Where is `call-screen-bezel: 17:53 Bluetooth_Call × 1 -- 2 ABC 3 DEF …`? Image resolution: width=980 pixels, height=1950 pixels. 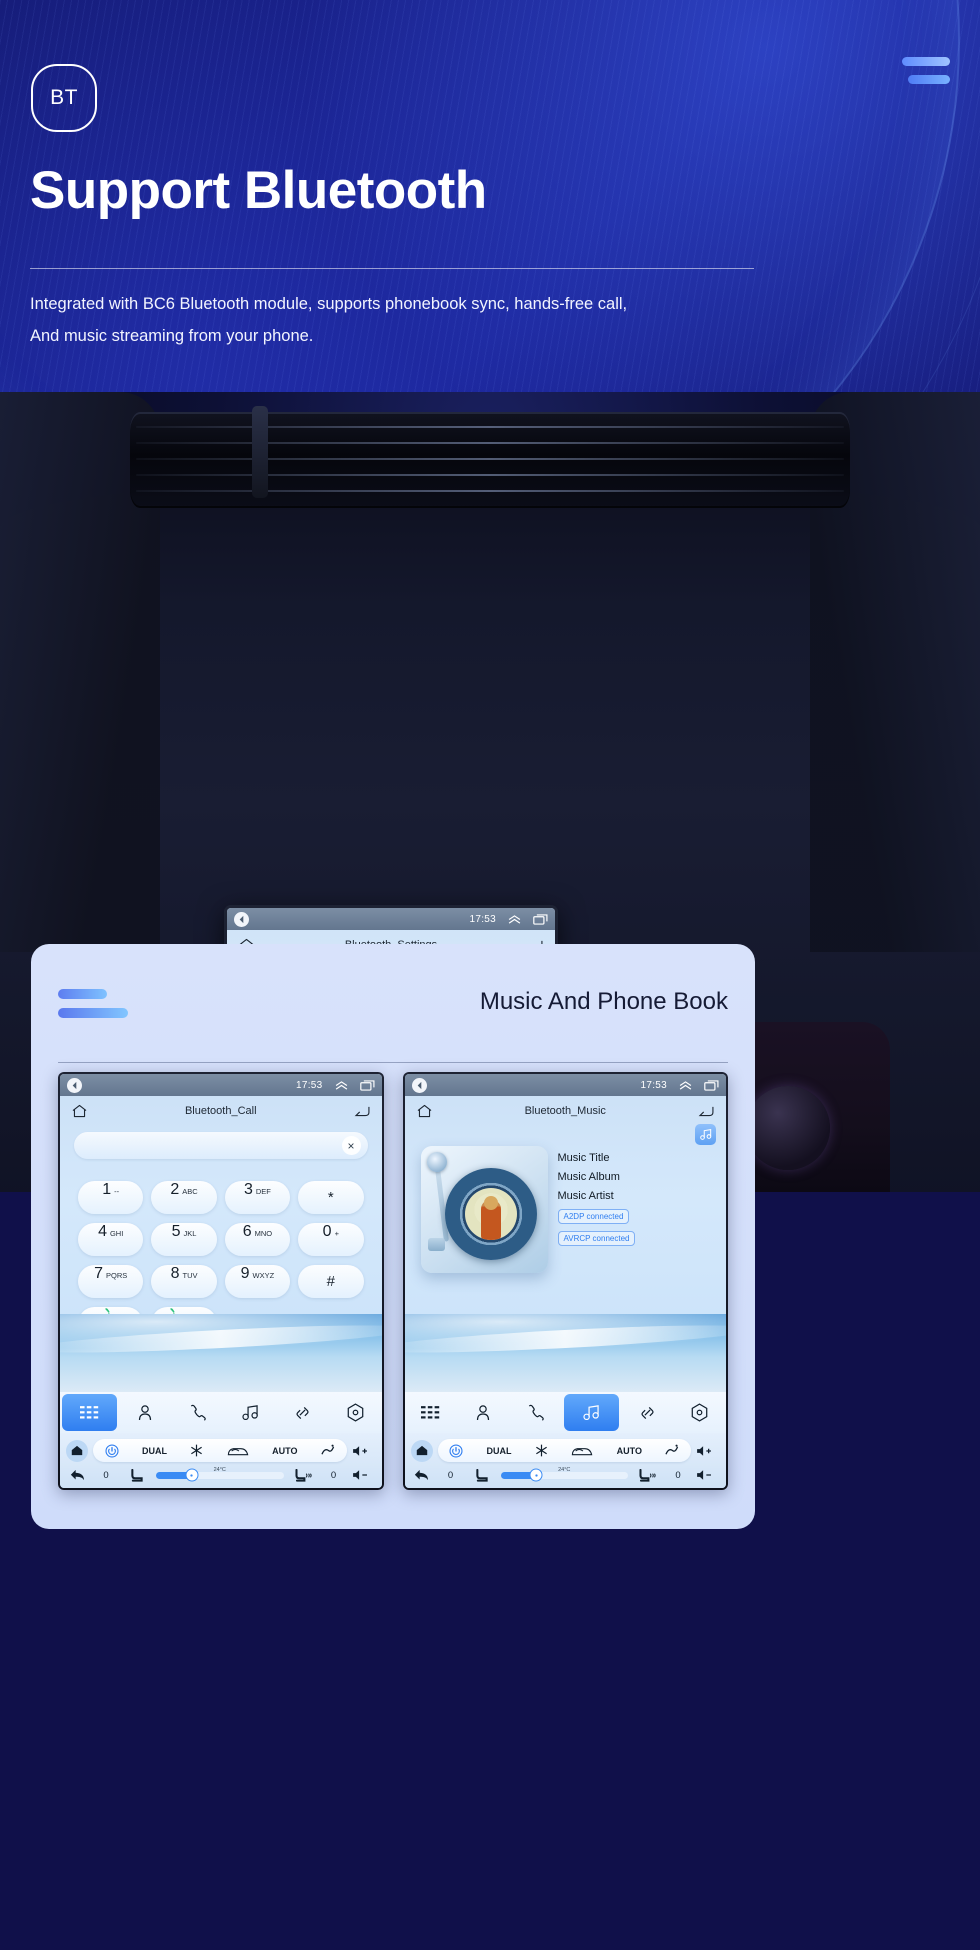 call-screen-bezel: 17:53 Bluetooth_Call × 1 -- 2 ABC 3 DEF … is located at coordinates (221, 1281).